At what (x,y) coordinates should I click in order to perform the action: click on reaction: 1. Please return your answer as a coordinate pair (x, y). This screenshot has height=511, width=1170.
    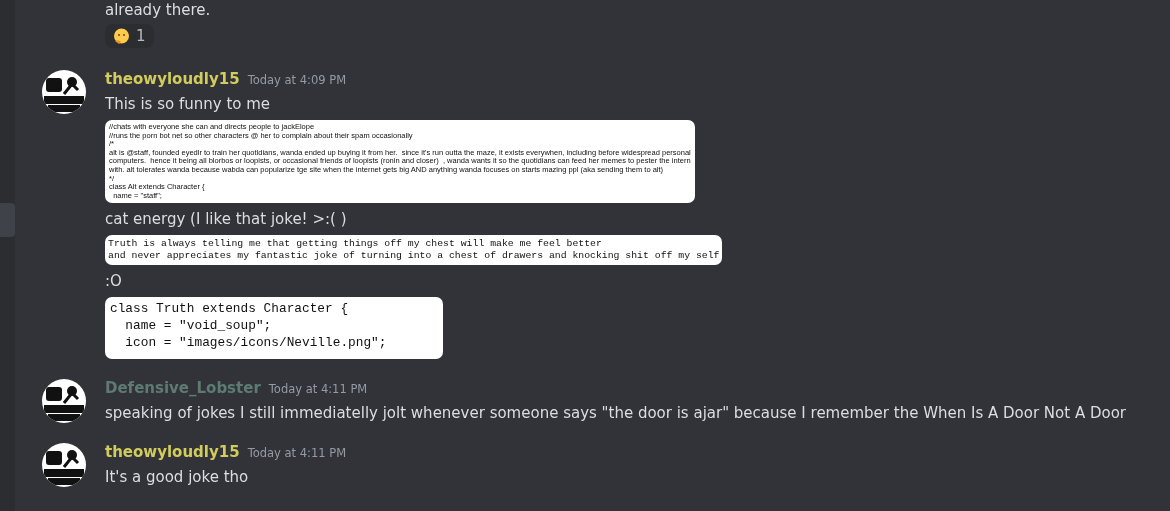
    Looking at the image, I should click on (129, 36).